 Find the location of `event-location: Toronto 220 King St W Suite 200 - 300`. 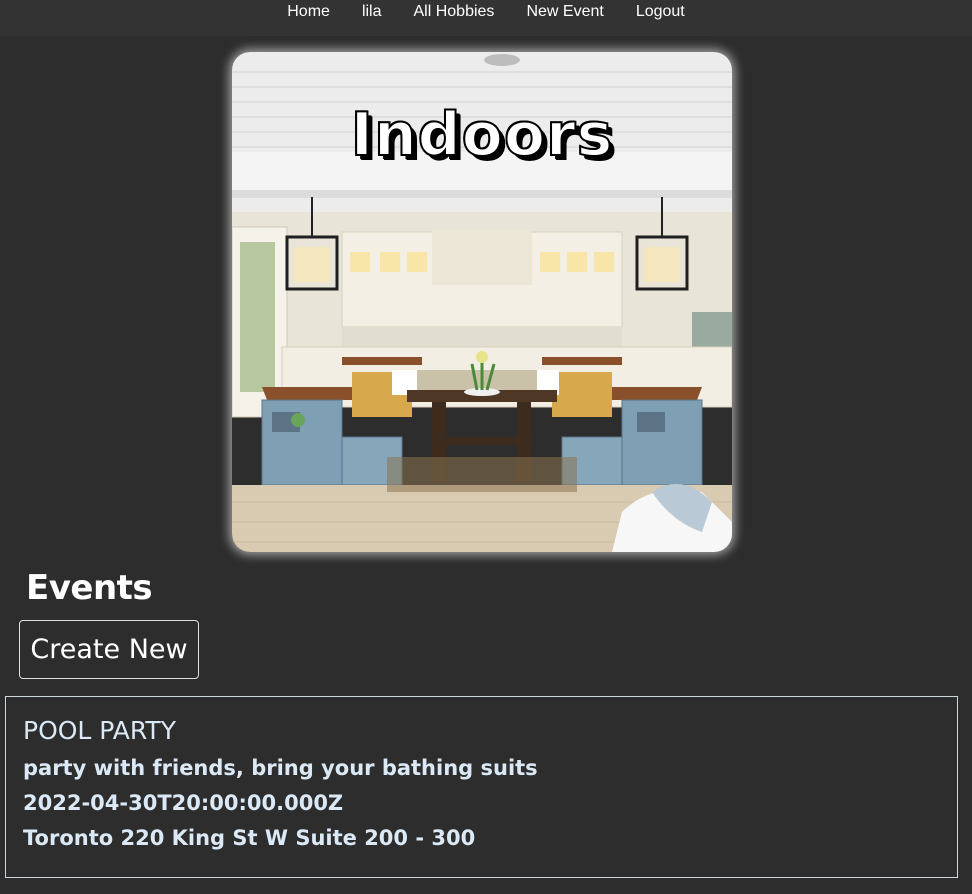

event-location: Toronto 220 King St W Suite 200 - 300 is located at coordinates (249, 838).